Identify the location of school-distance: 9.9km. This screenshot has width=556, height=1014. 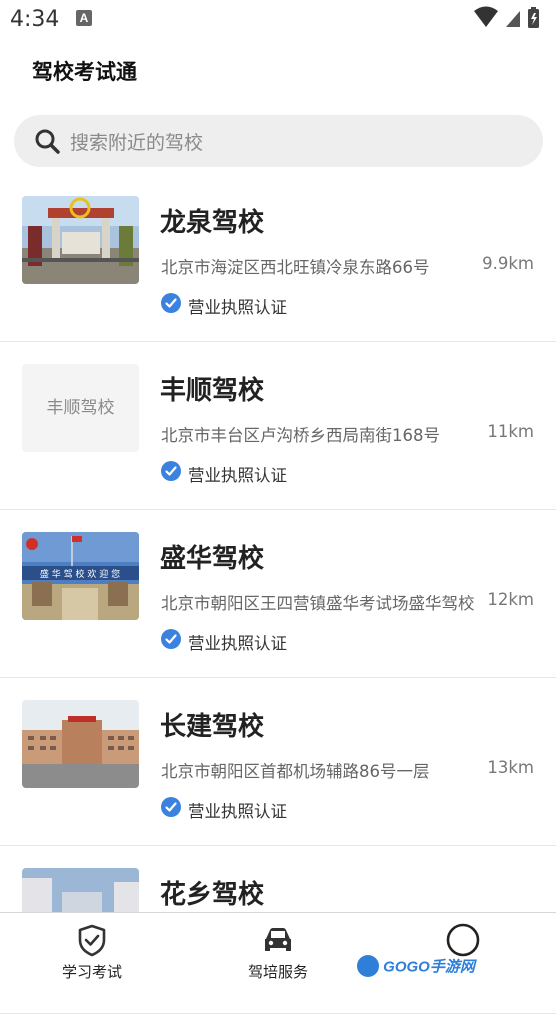
(508, 263).